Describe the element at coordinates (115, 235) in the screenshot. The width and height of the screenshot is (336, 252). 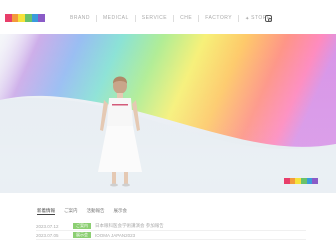
I see `news-title: IOOMA JAPAN2023` at that location.